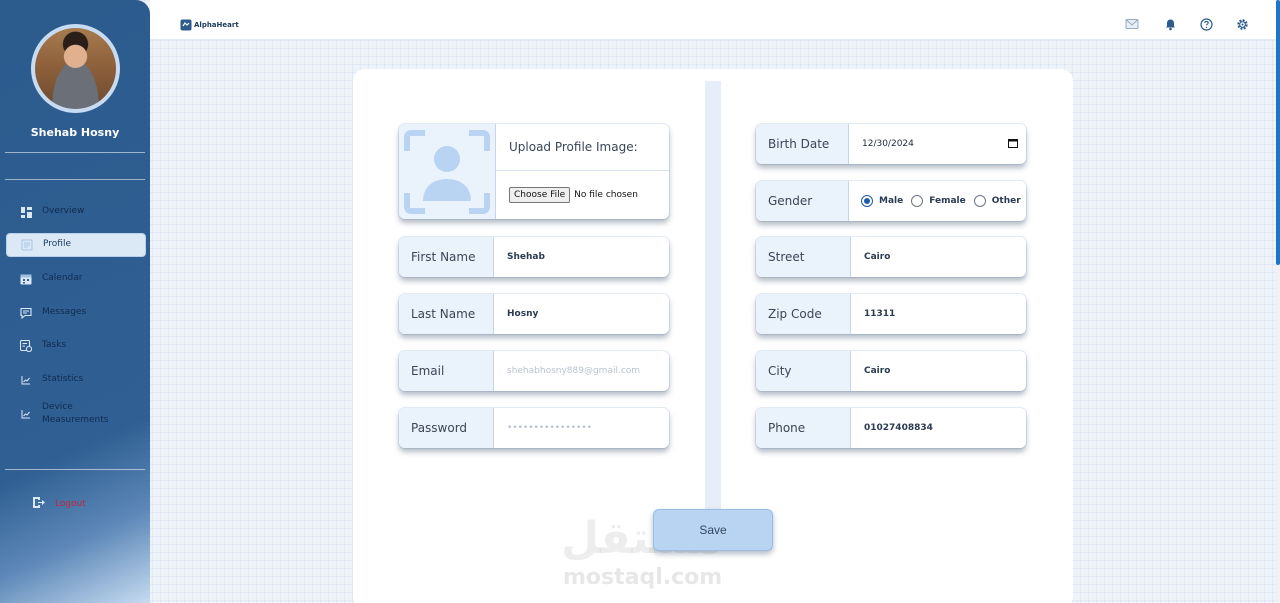  I want to click on logout-icon, so click(38, 504).